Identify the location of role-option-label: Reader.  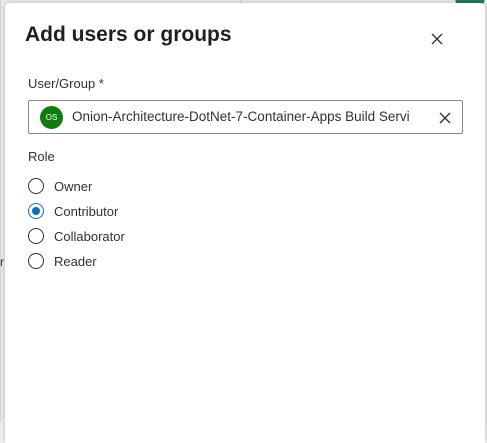
(75, 261).